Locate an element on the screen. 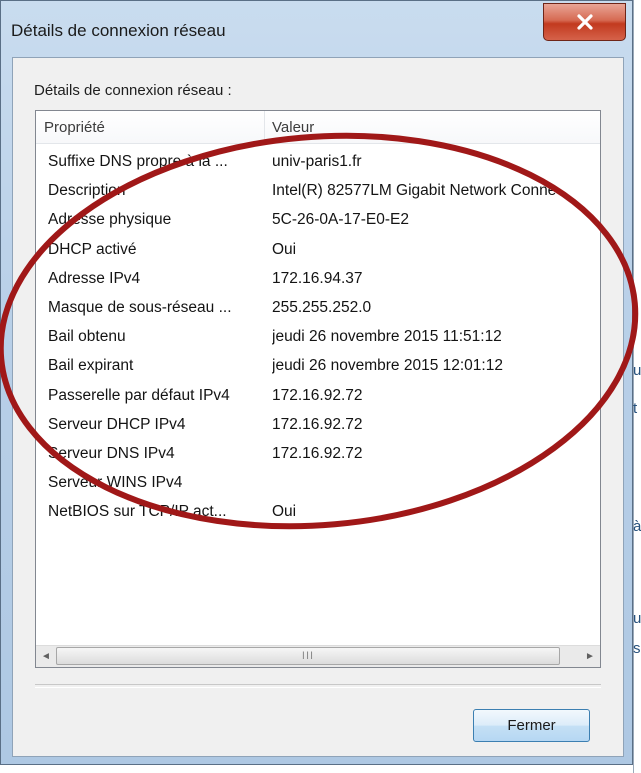  row-key: Serveur WINS IPv4 is located at coordinates (115, 483).